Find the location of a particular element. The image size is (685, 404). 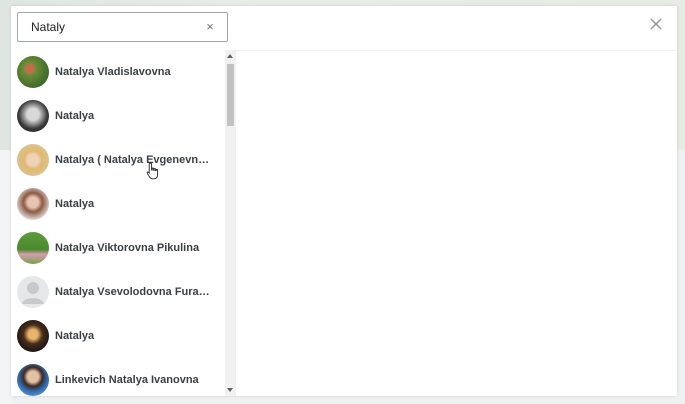

result-item: Natalya Vladislavovna is located at coordinates (118, 72).